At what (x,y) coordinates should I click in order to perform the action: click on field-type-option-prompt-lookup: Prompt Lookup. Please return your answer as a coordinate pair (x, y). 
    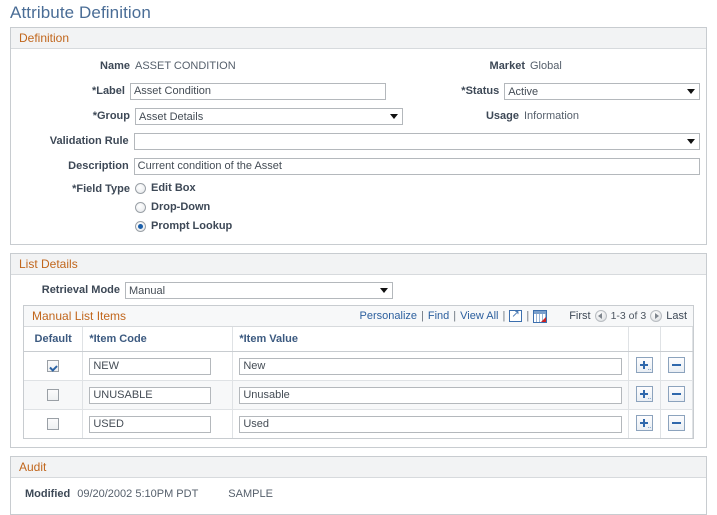
    Looking at the image, I should click on (183, 226).